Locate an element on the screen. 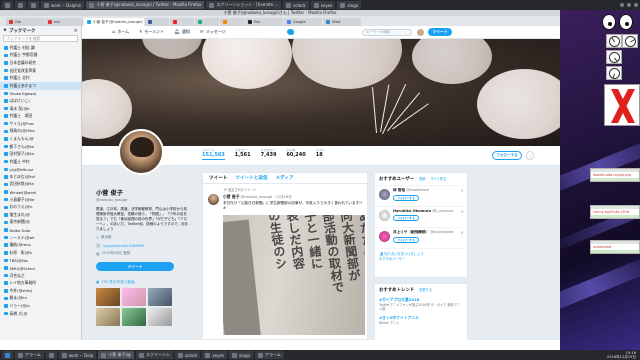 The width and height of the screenshot is (640, 360). bookmark-item: 河合弘之 is located at coordinates (40, 276).